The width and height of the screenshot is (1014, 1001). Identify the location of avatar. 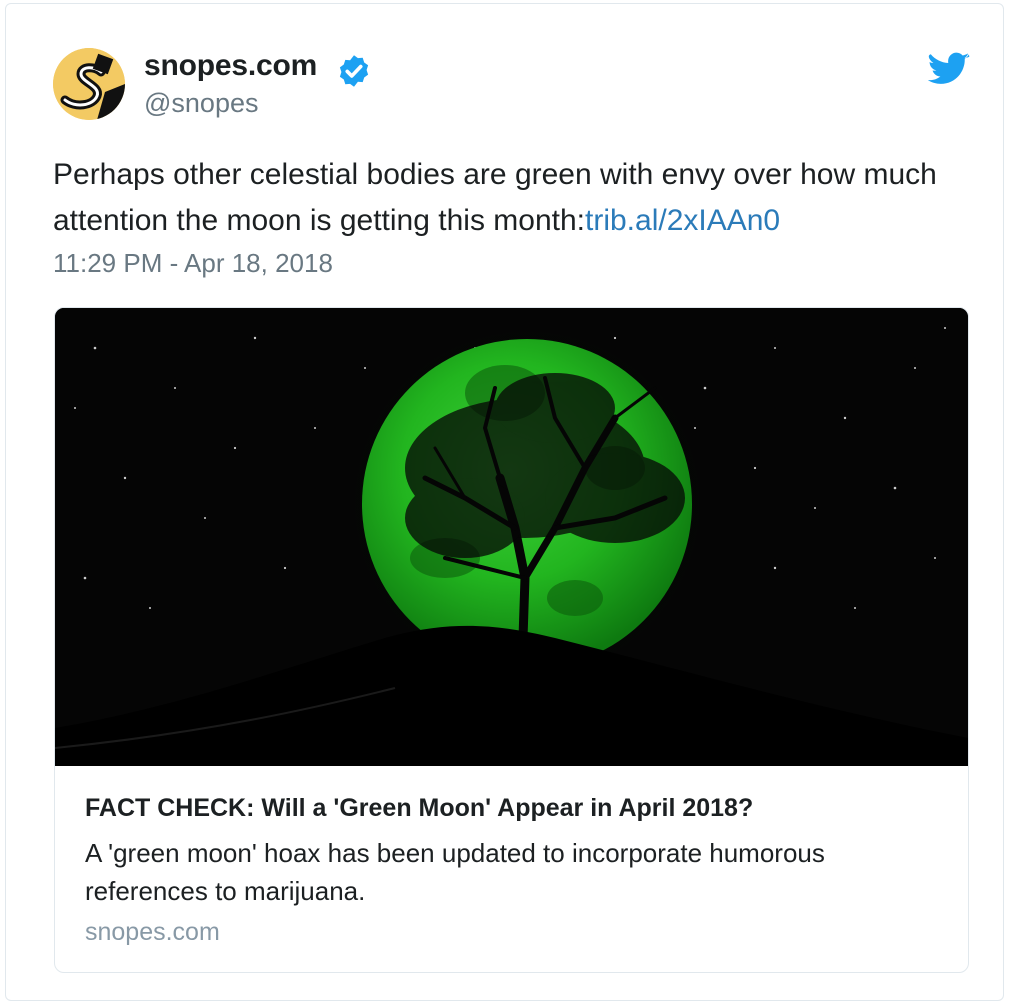
(89, 84).